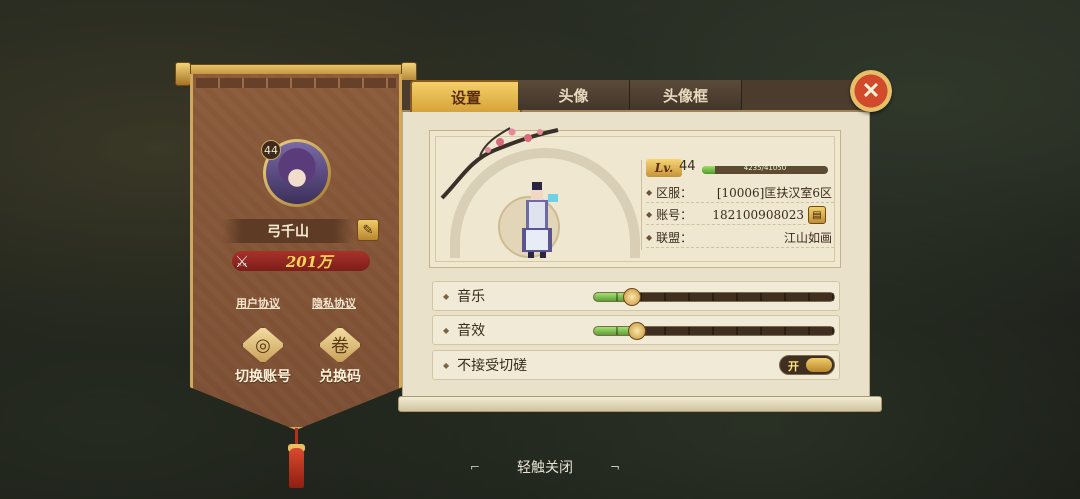 This screenshot has width=1080, height=499. I want to click on close-icon: ✕, so click(871, 91).